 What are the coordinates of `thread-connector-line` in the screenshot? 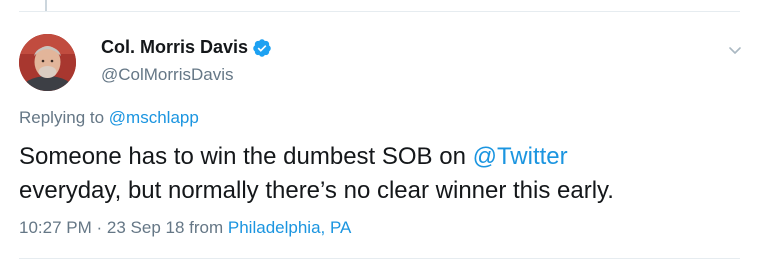 It's located at (46, 5).